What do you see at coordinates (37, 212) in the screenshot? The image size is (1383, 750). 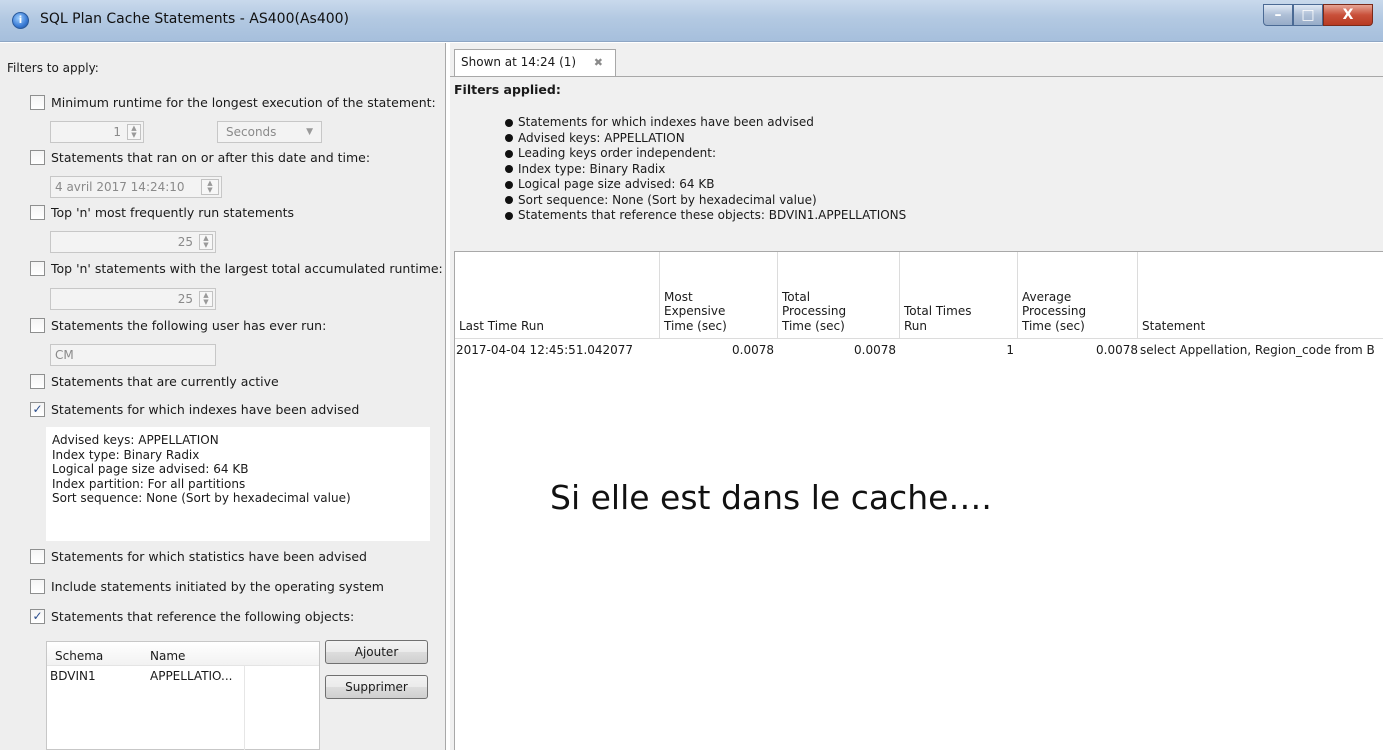 I see `top-frequent-checkbox` at bounding box center [37, 212].